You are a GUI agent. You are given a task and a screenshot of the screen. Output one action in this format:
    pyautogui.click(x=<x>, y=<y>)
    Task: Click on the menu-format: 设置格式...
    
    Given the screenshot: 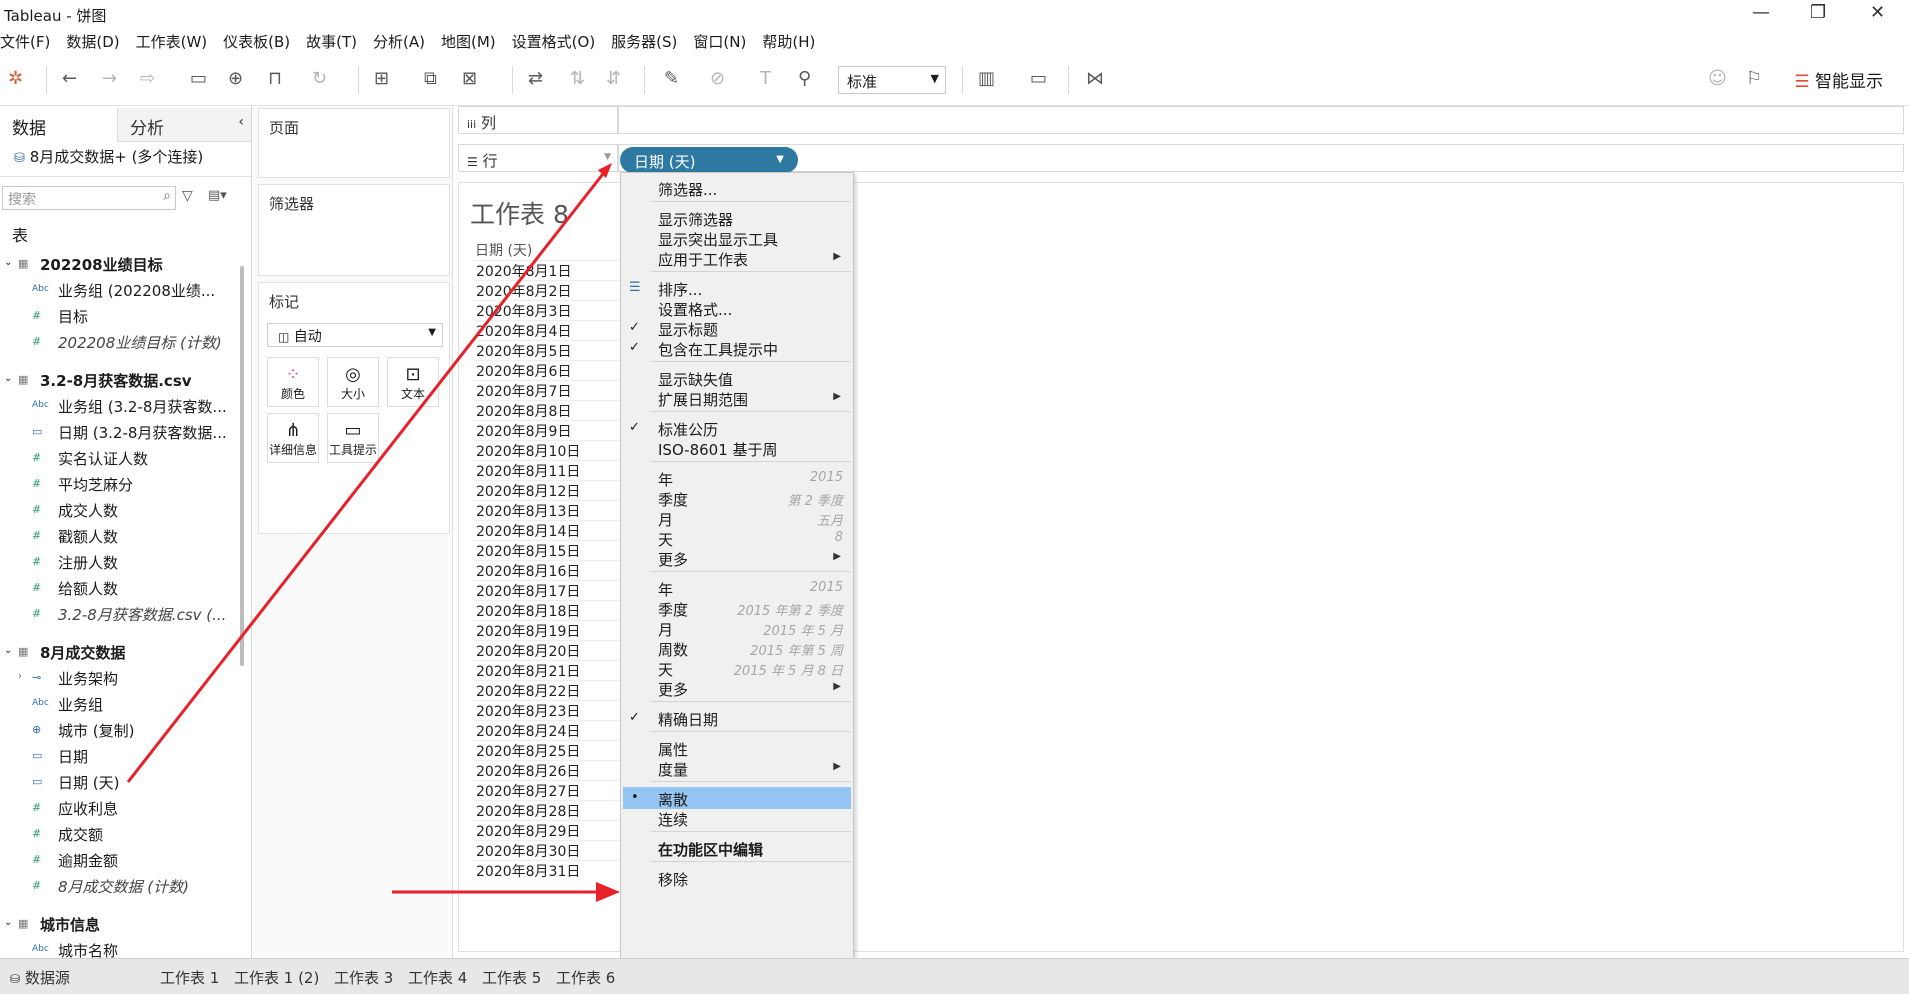 What is the action you would take?
    pyautogui.click(x=737, y=308)
    